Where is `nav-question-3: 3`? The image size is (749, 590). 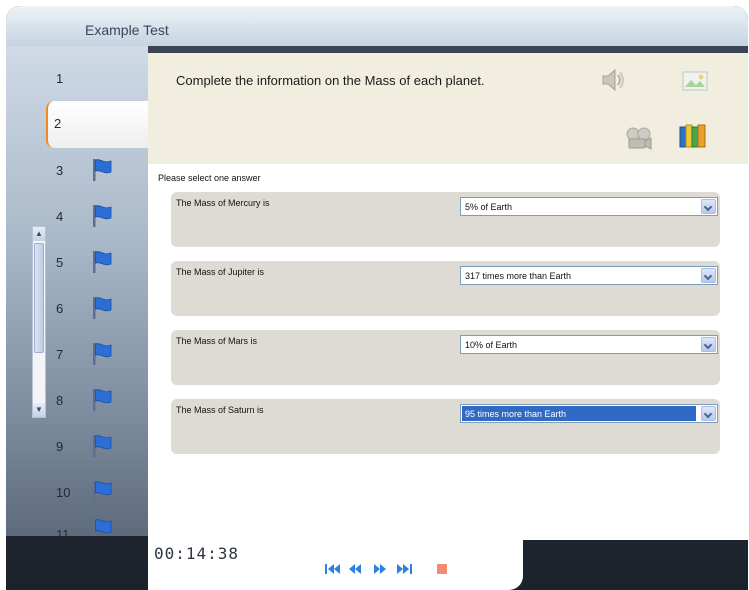
nav-question-3: 3 is located at coordinates (77, 171).